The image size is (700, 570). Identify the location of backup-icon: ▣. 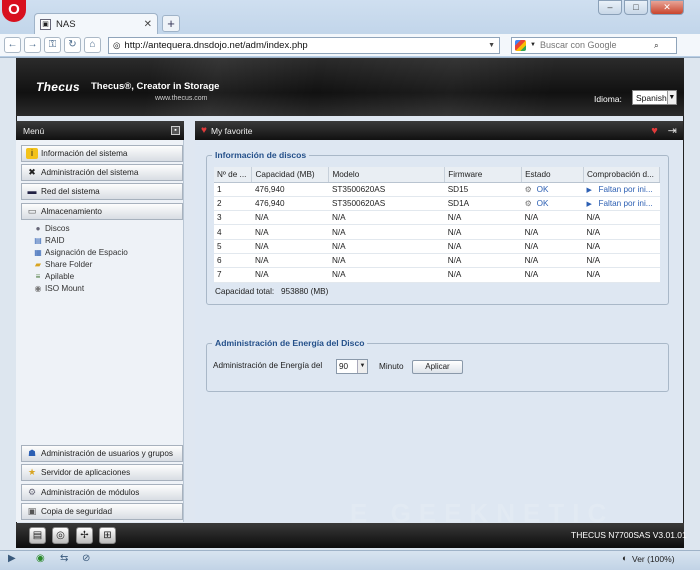
(32, 511).